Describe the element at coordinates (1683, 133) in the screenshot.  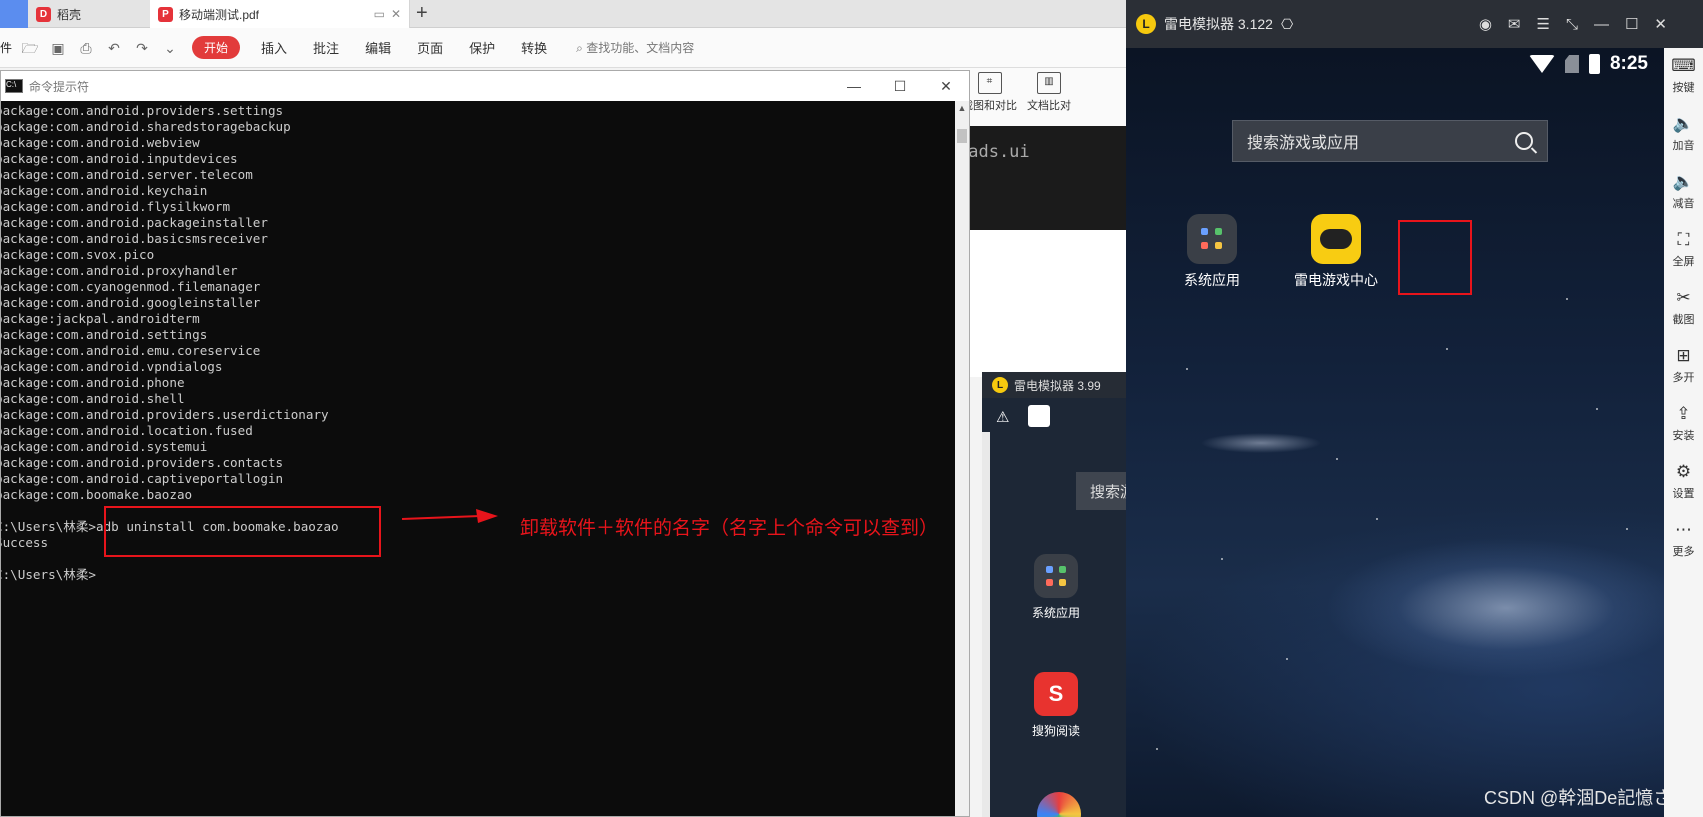
I see `side-item-volume-up: 🔈 加音` at that location.